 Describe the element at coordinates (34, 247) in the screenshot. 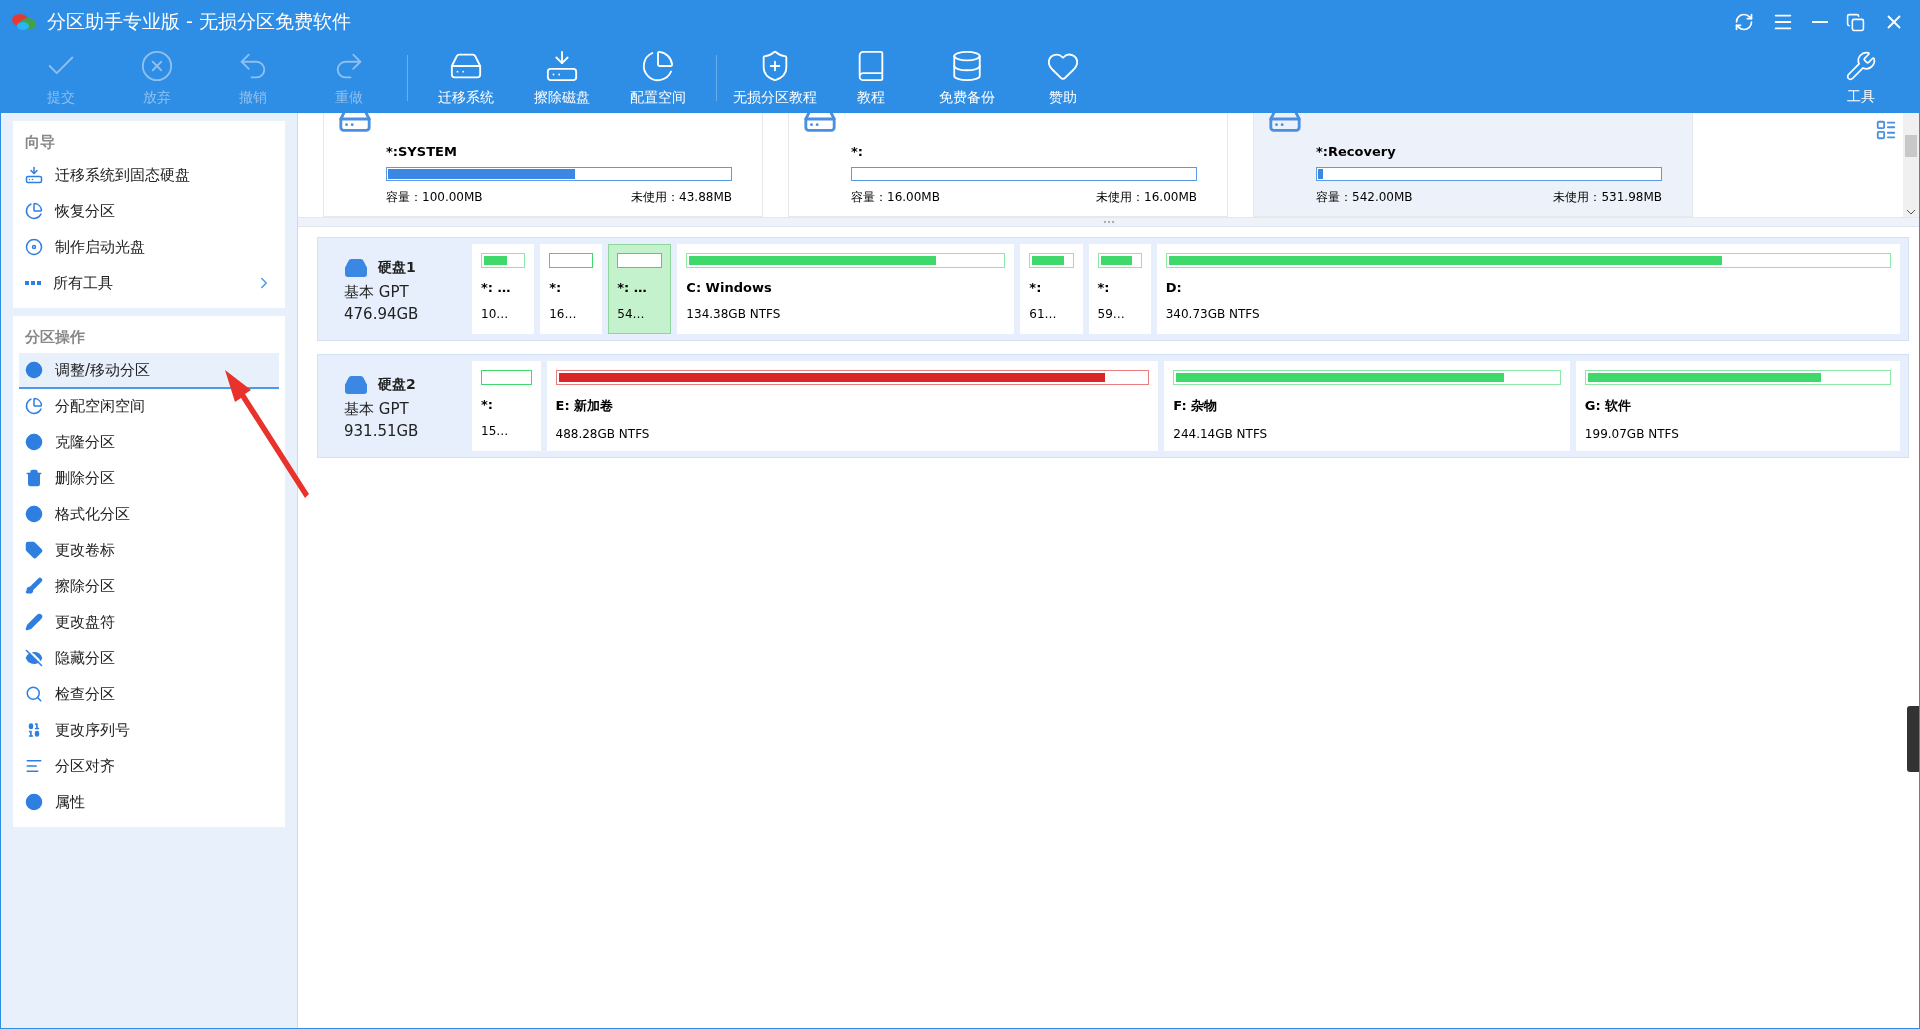

I see `disc-icon` at that location.